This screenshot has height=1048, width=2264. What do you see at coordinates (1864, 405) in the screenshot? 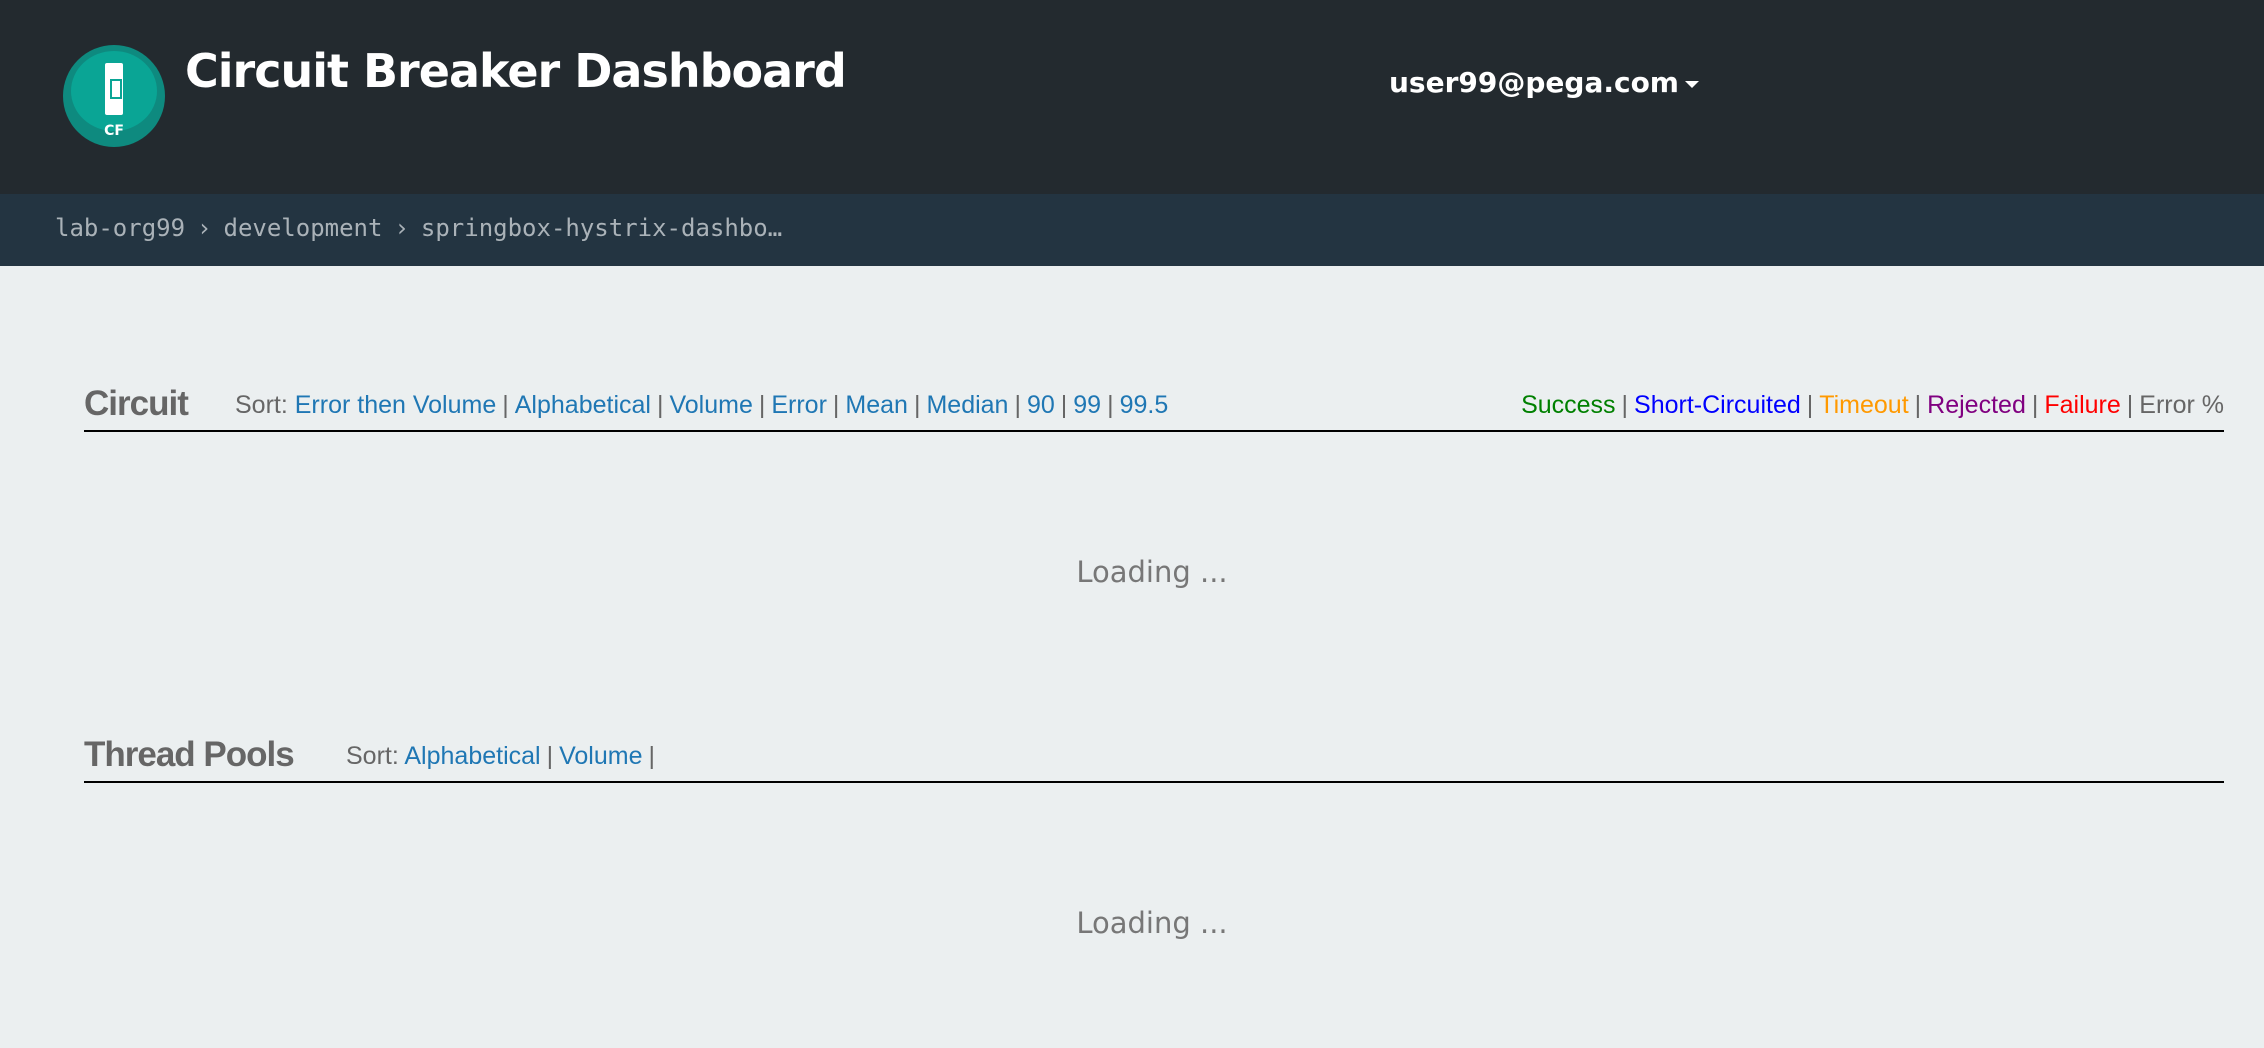
I see `legend-timeout: Timeout` at bounding box center [1864, 405].